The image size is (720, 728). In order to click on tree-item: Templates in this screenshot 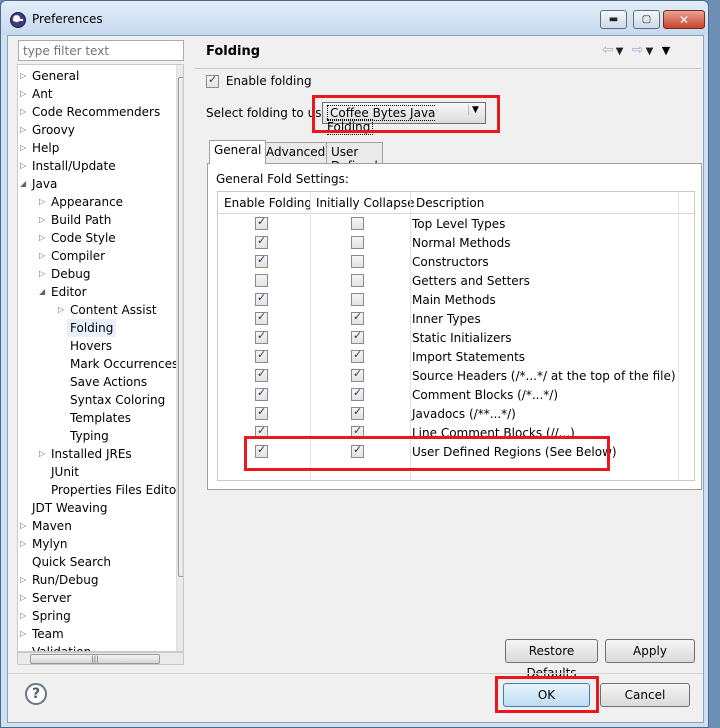, I will do `click(100, 418)`.